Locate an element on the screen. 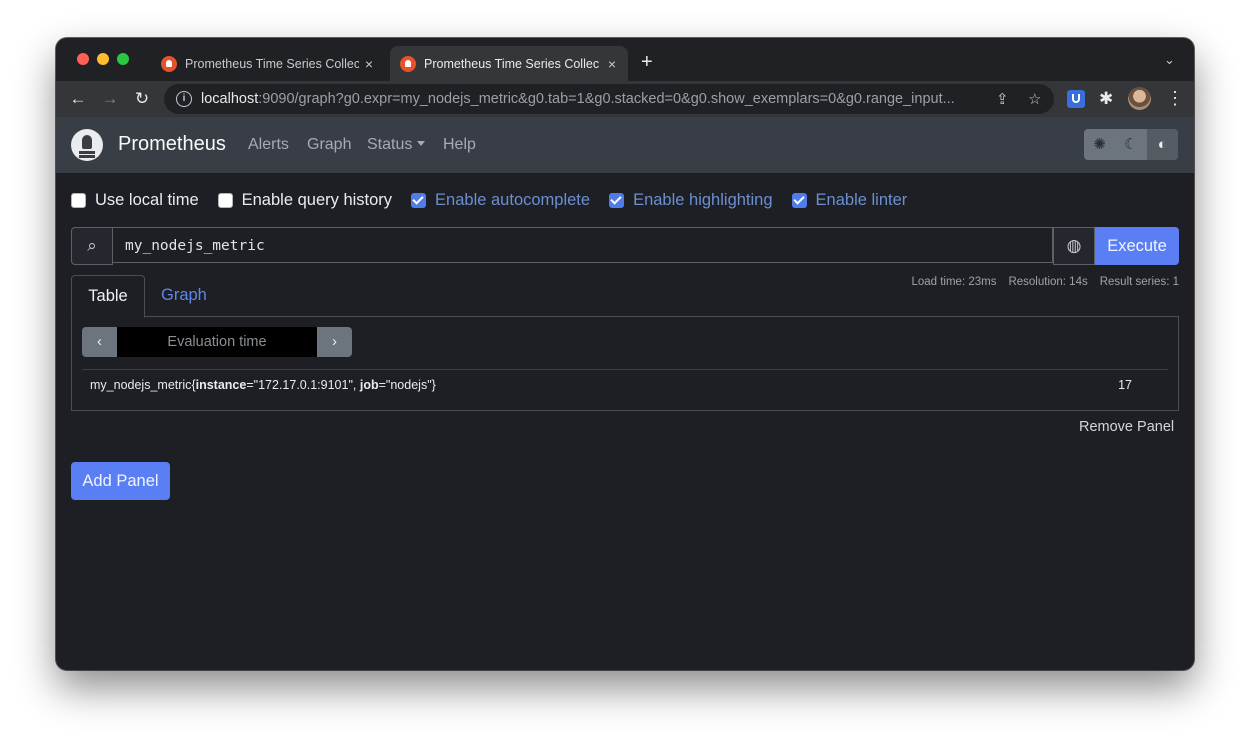 The width and height of the screenshot is (1250, 745). prometheus-logo-icon is located at coordinates (87, 145).